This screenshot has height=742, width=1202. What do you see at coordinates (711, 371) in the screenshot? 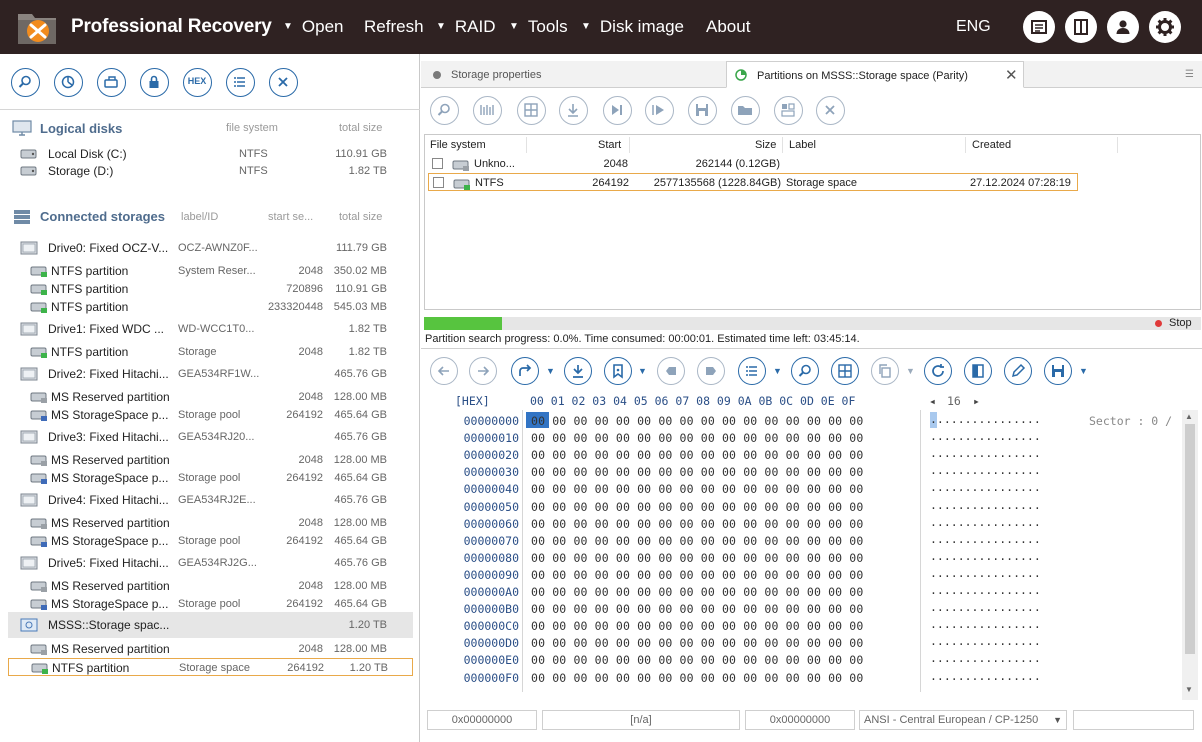
I see `next-mark-button` at bounding box center [711, 371].